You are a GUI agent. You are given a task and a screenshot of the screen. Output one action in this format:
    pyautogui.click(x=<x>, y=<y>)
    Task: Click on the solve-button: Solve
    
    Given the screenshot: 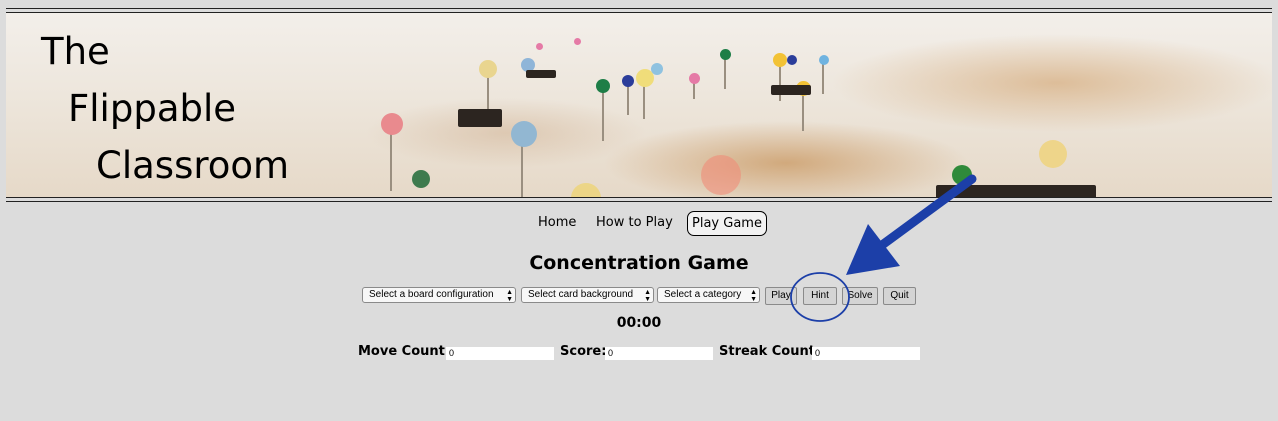 What is the action you would take?
    pyautogui.click(x=860, y=296)
    